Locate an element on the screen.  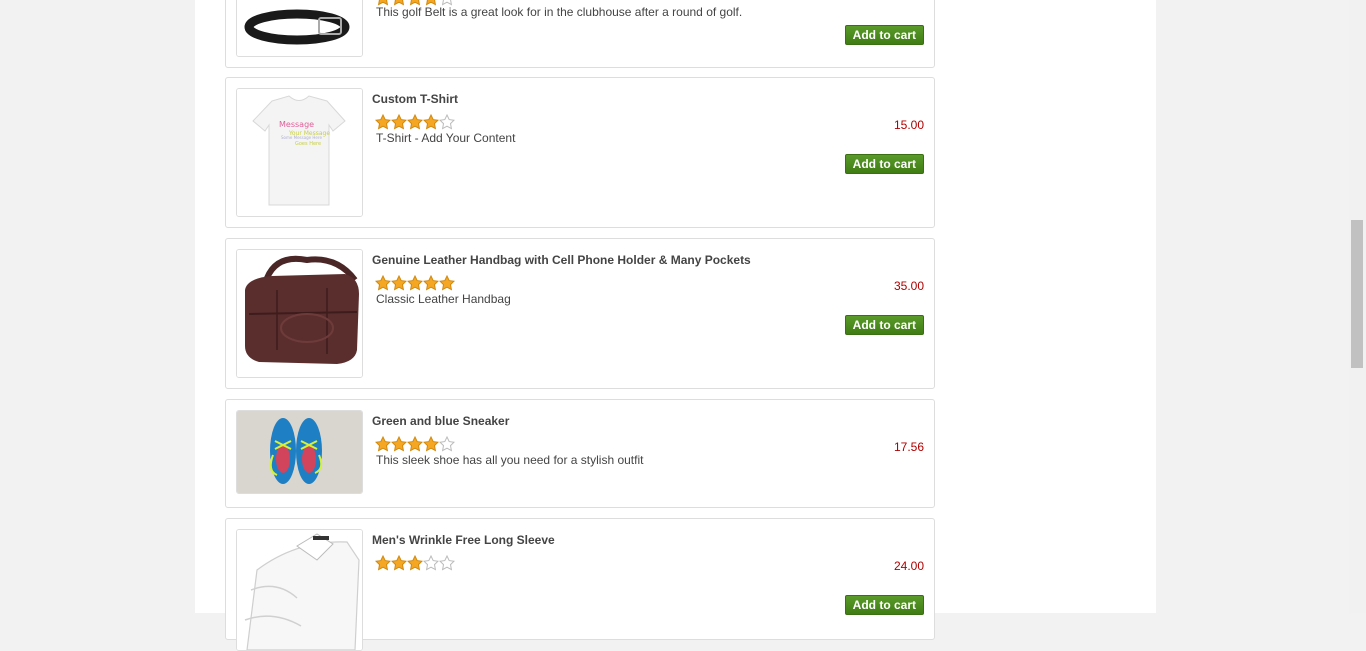
product-price: 15.00 is located at coordinates (908, 125).